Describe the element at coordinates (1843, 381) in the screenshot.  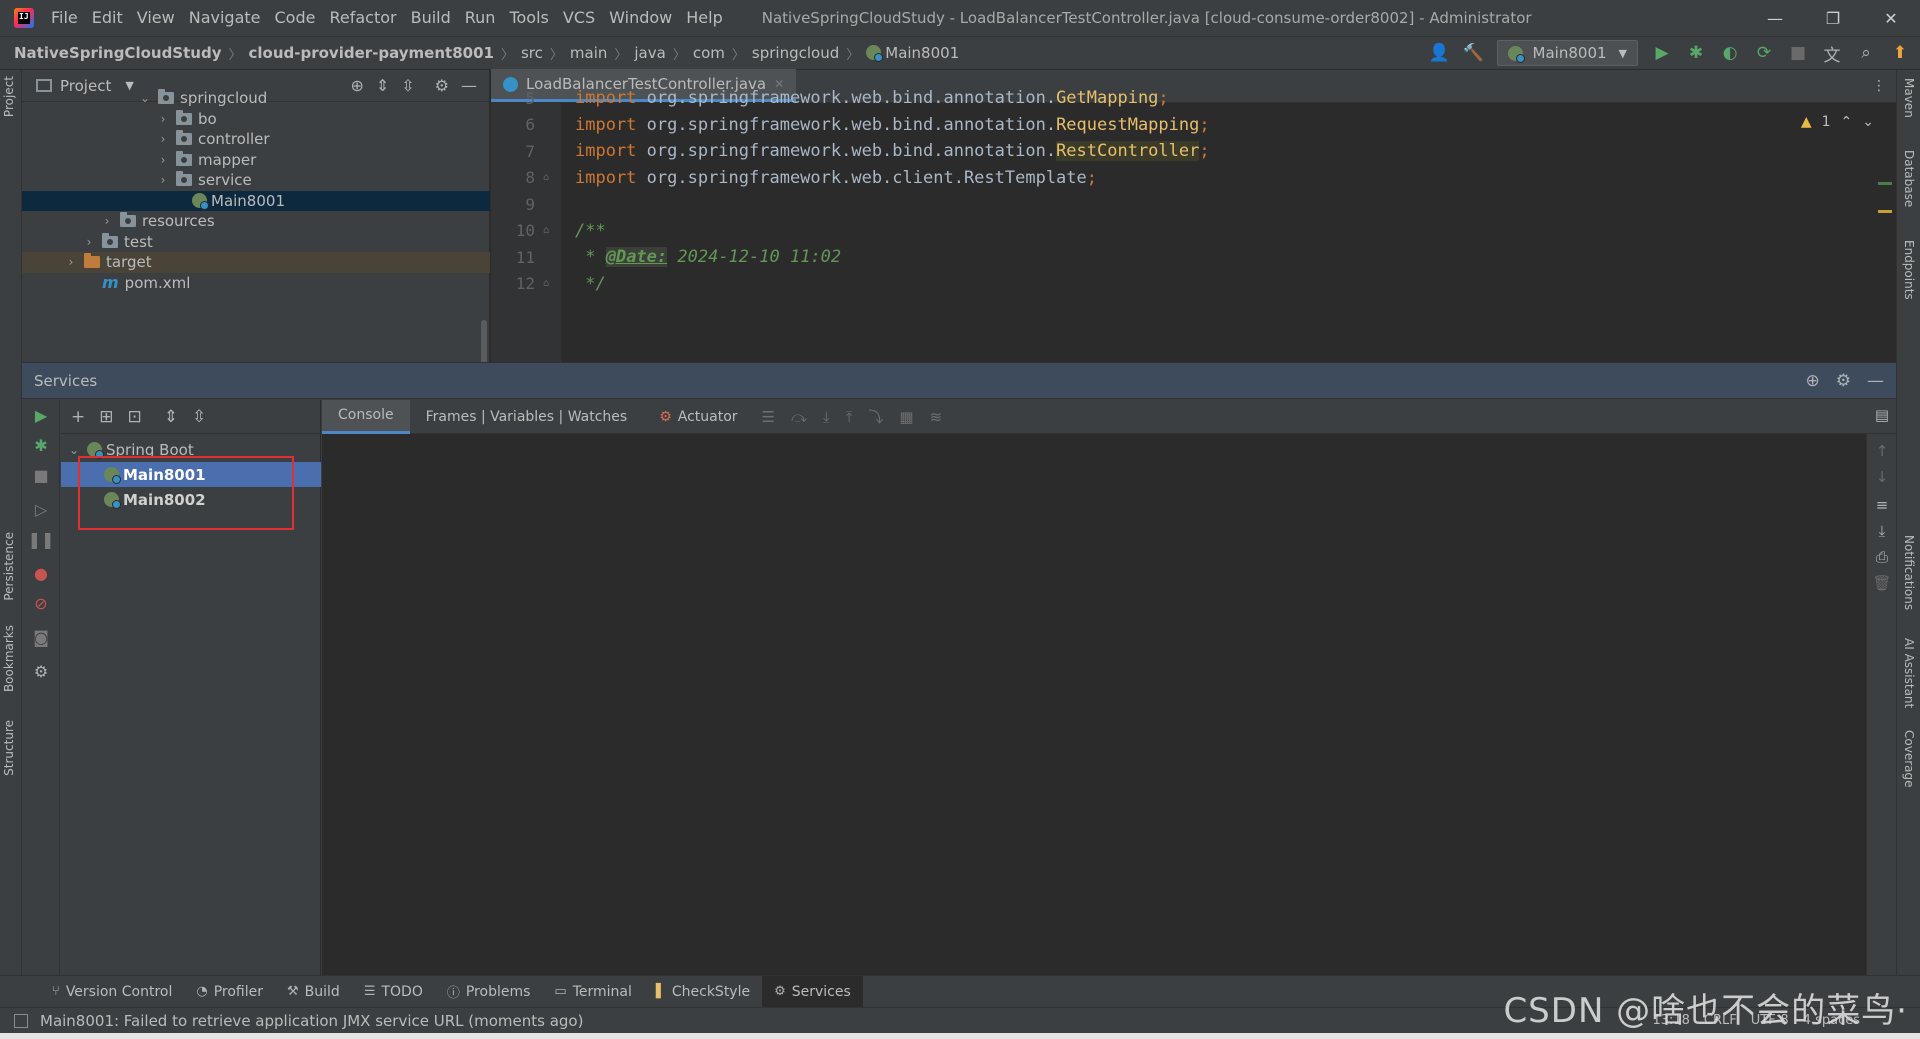
I see `gear-icon: ⚙` at that location.